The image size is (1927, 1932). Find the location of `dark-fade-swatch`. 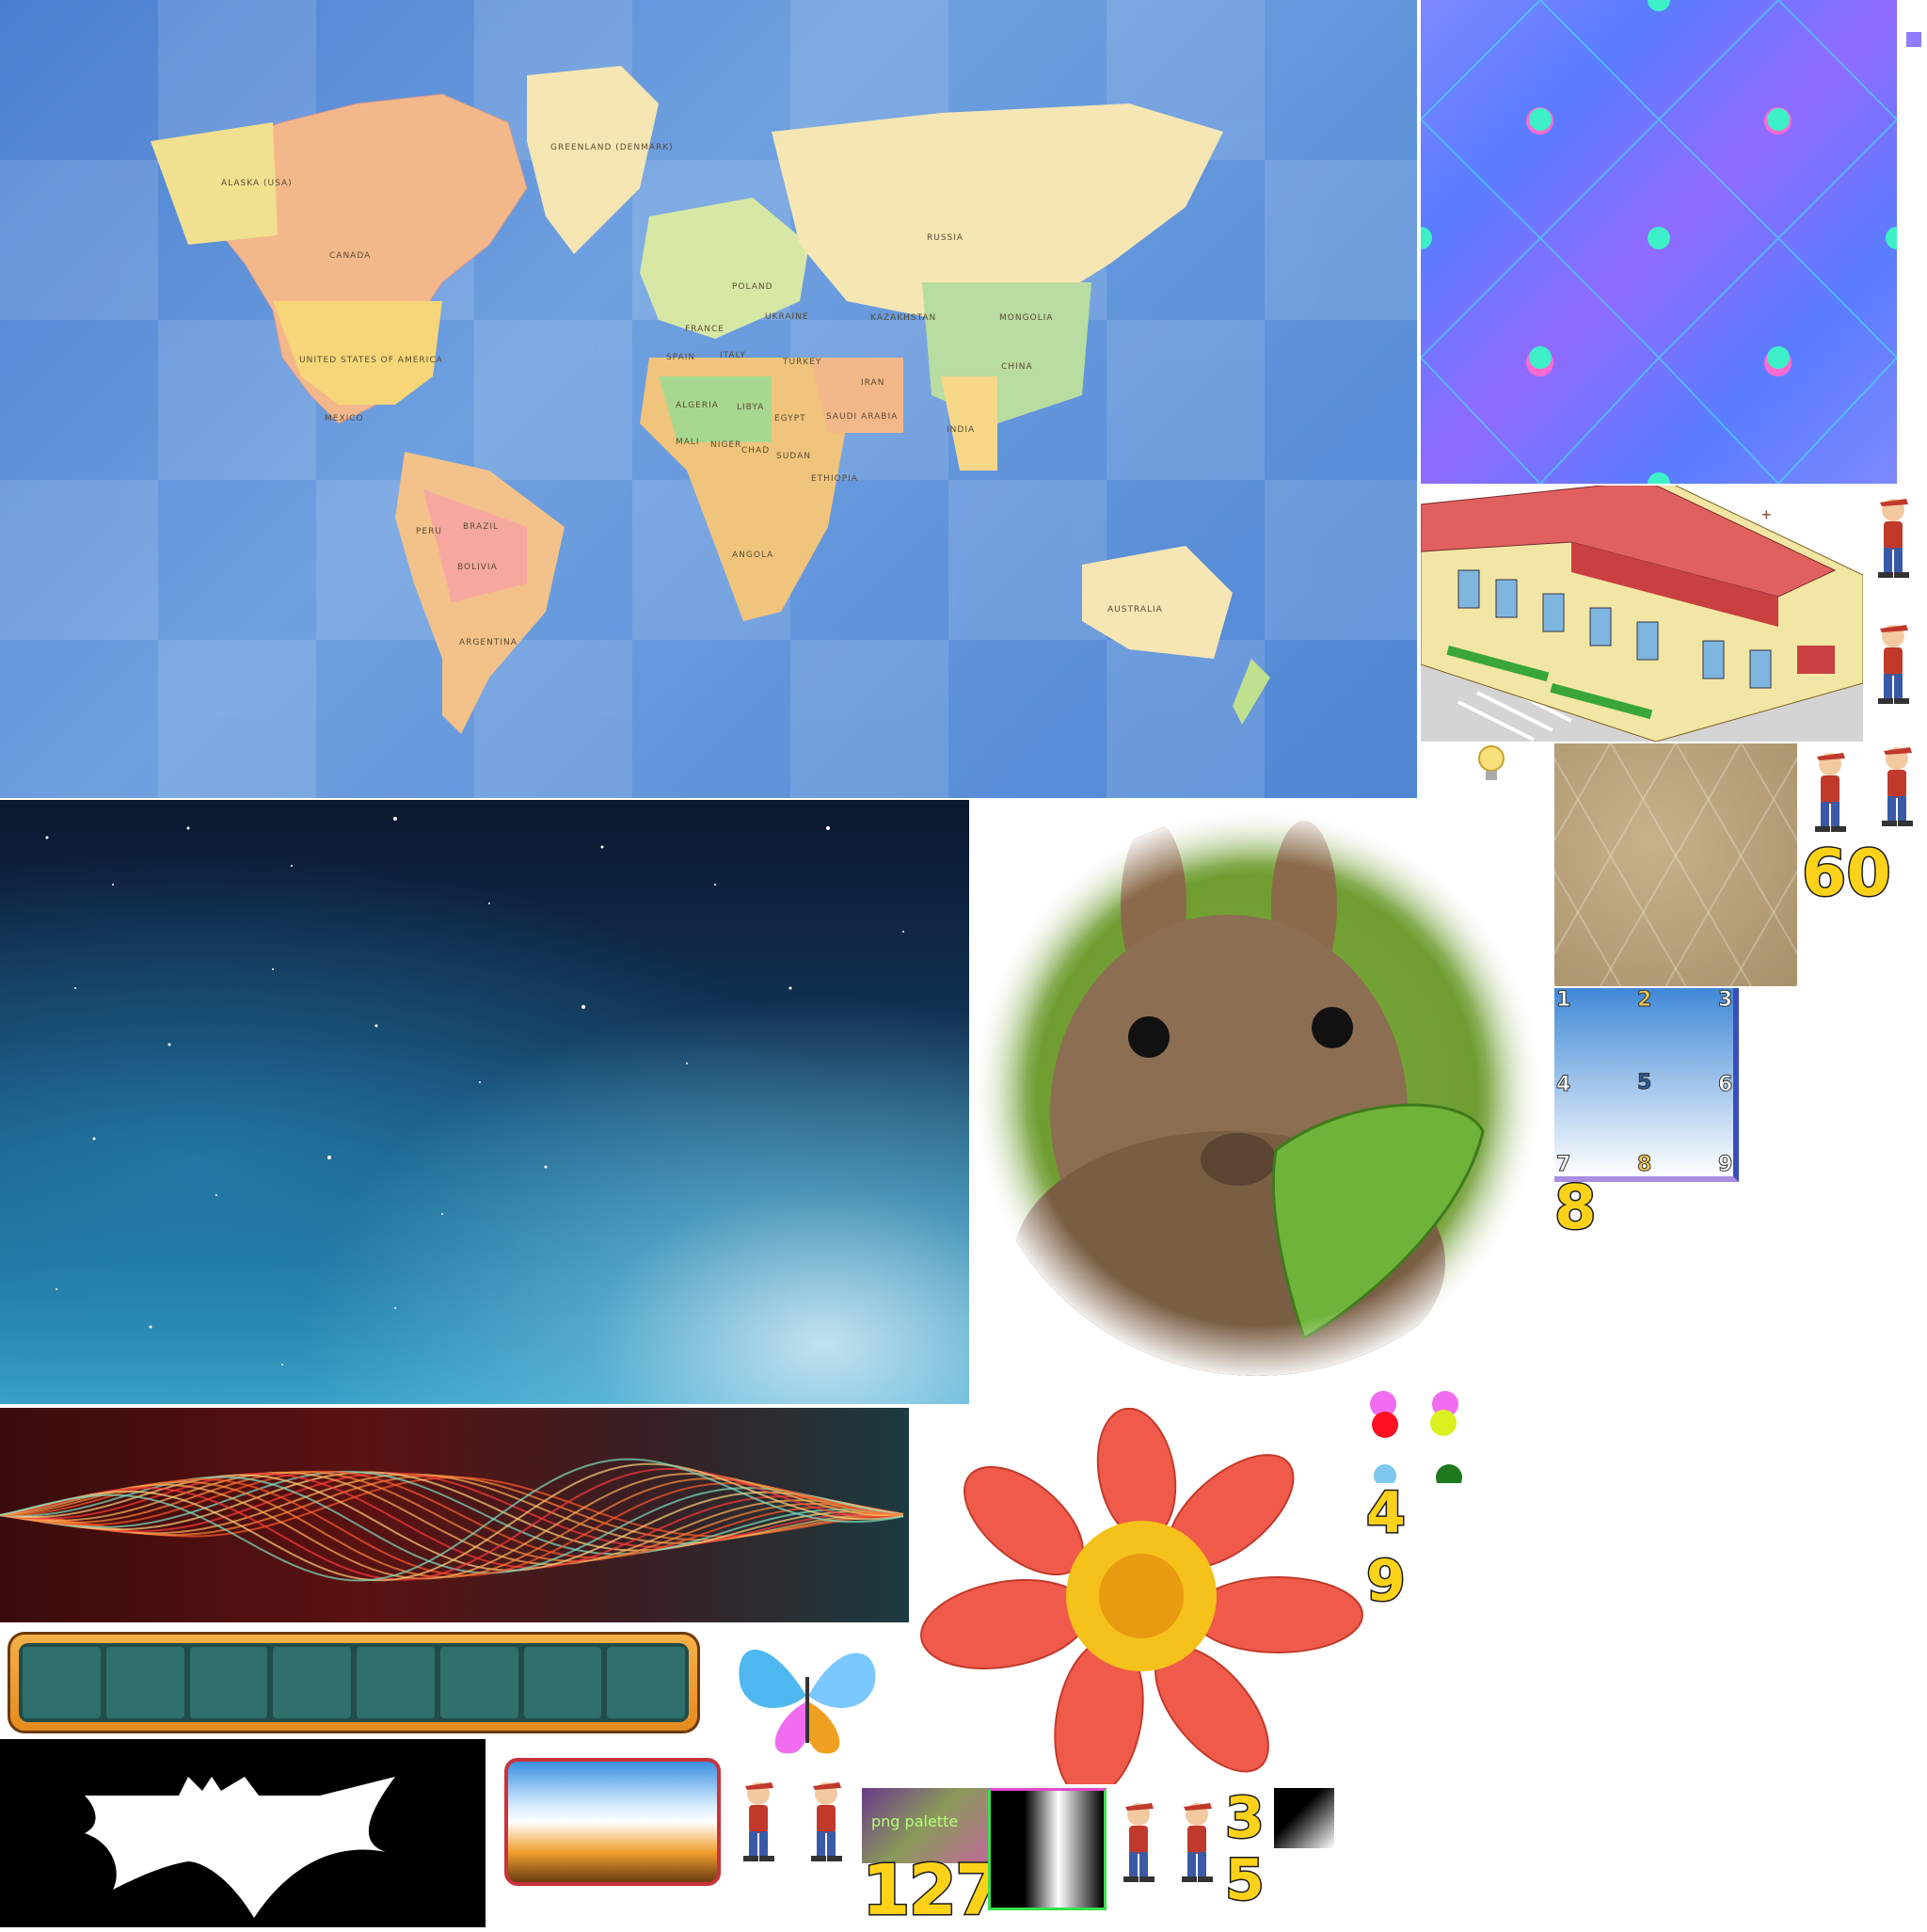

dark-fade-swatch is located at coordinates (1304, 1818).